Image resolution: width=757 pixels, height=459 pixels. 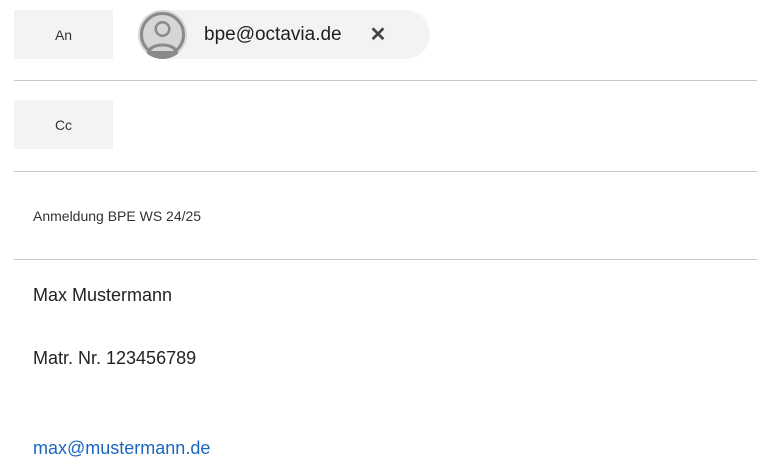 I want to click on close-icon: ✕, so click(x=378, y=35).